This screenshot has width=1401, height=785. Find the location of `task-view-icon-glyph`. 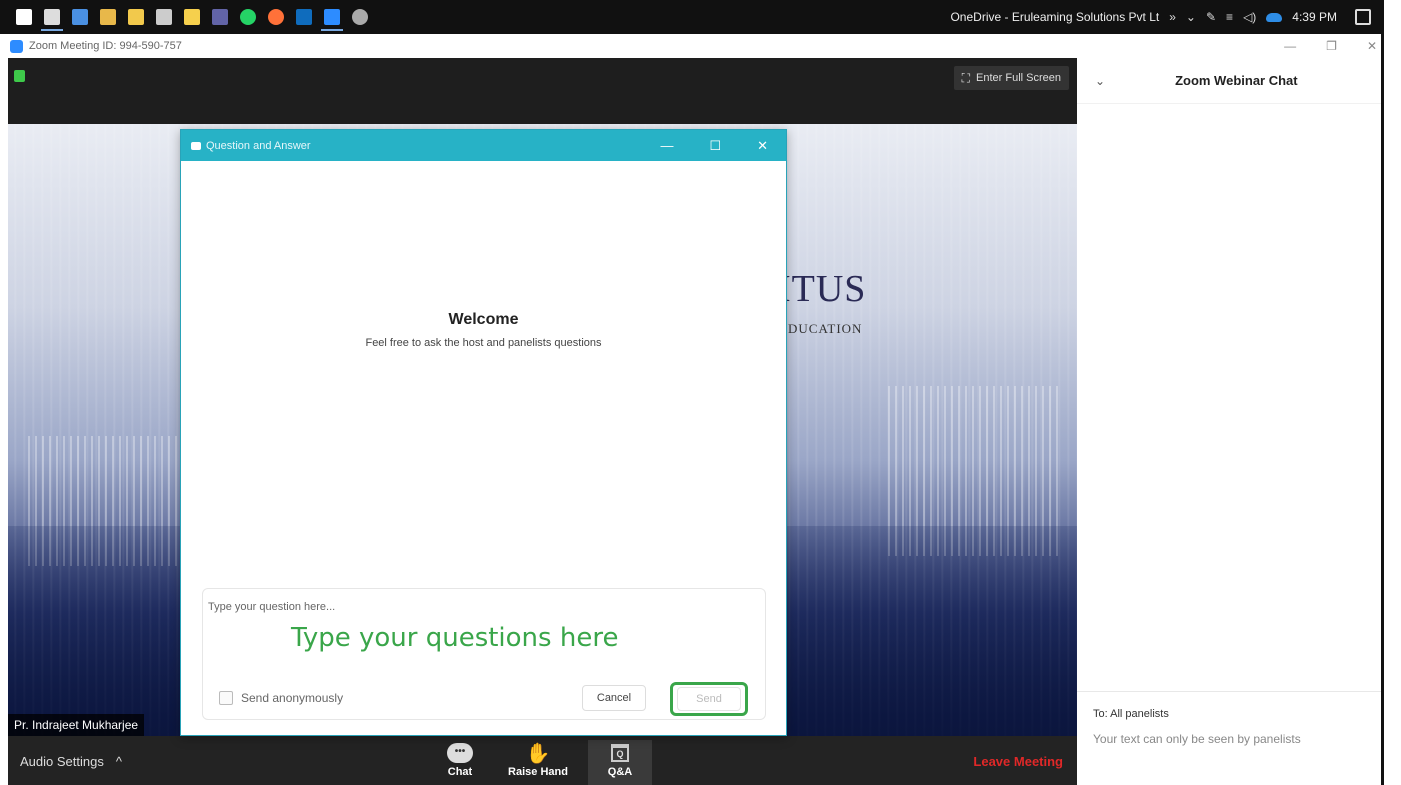

task-view-icon-glyph is located at coordinates (52, 17).